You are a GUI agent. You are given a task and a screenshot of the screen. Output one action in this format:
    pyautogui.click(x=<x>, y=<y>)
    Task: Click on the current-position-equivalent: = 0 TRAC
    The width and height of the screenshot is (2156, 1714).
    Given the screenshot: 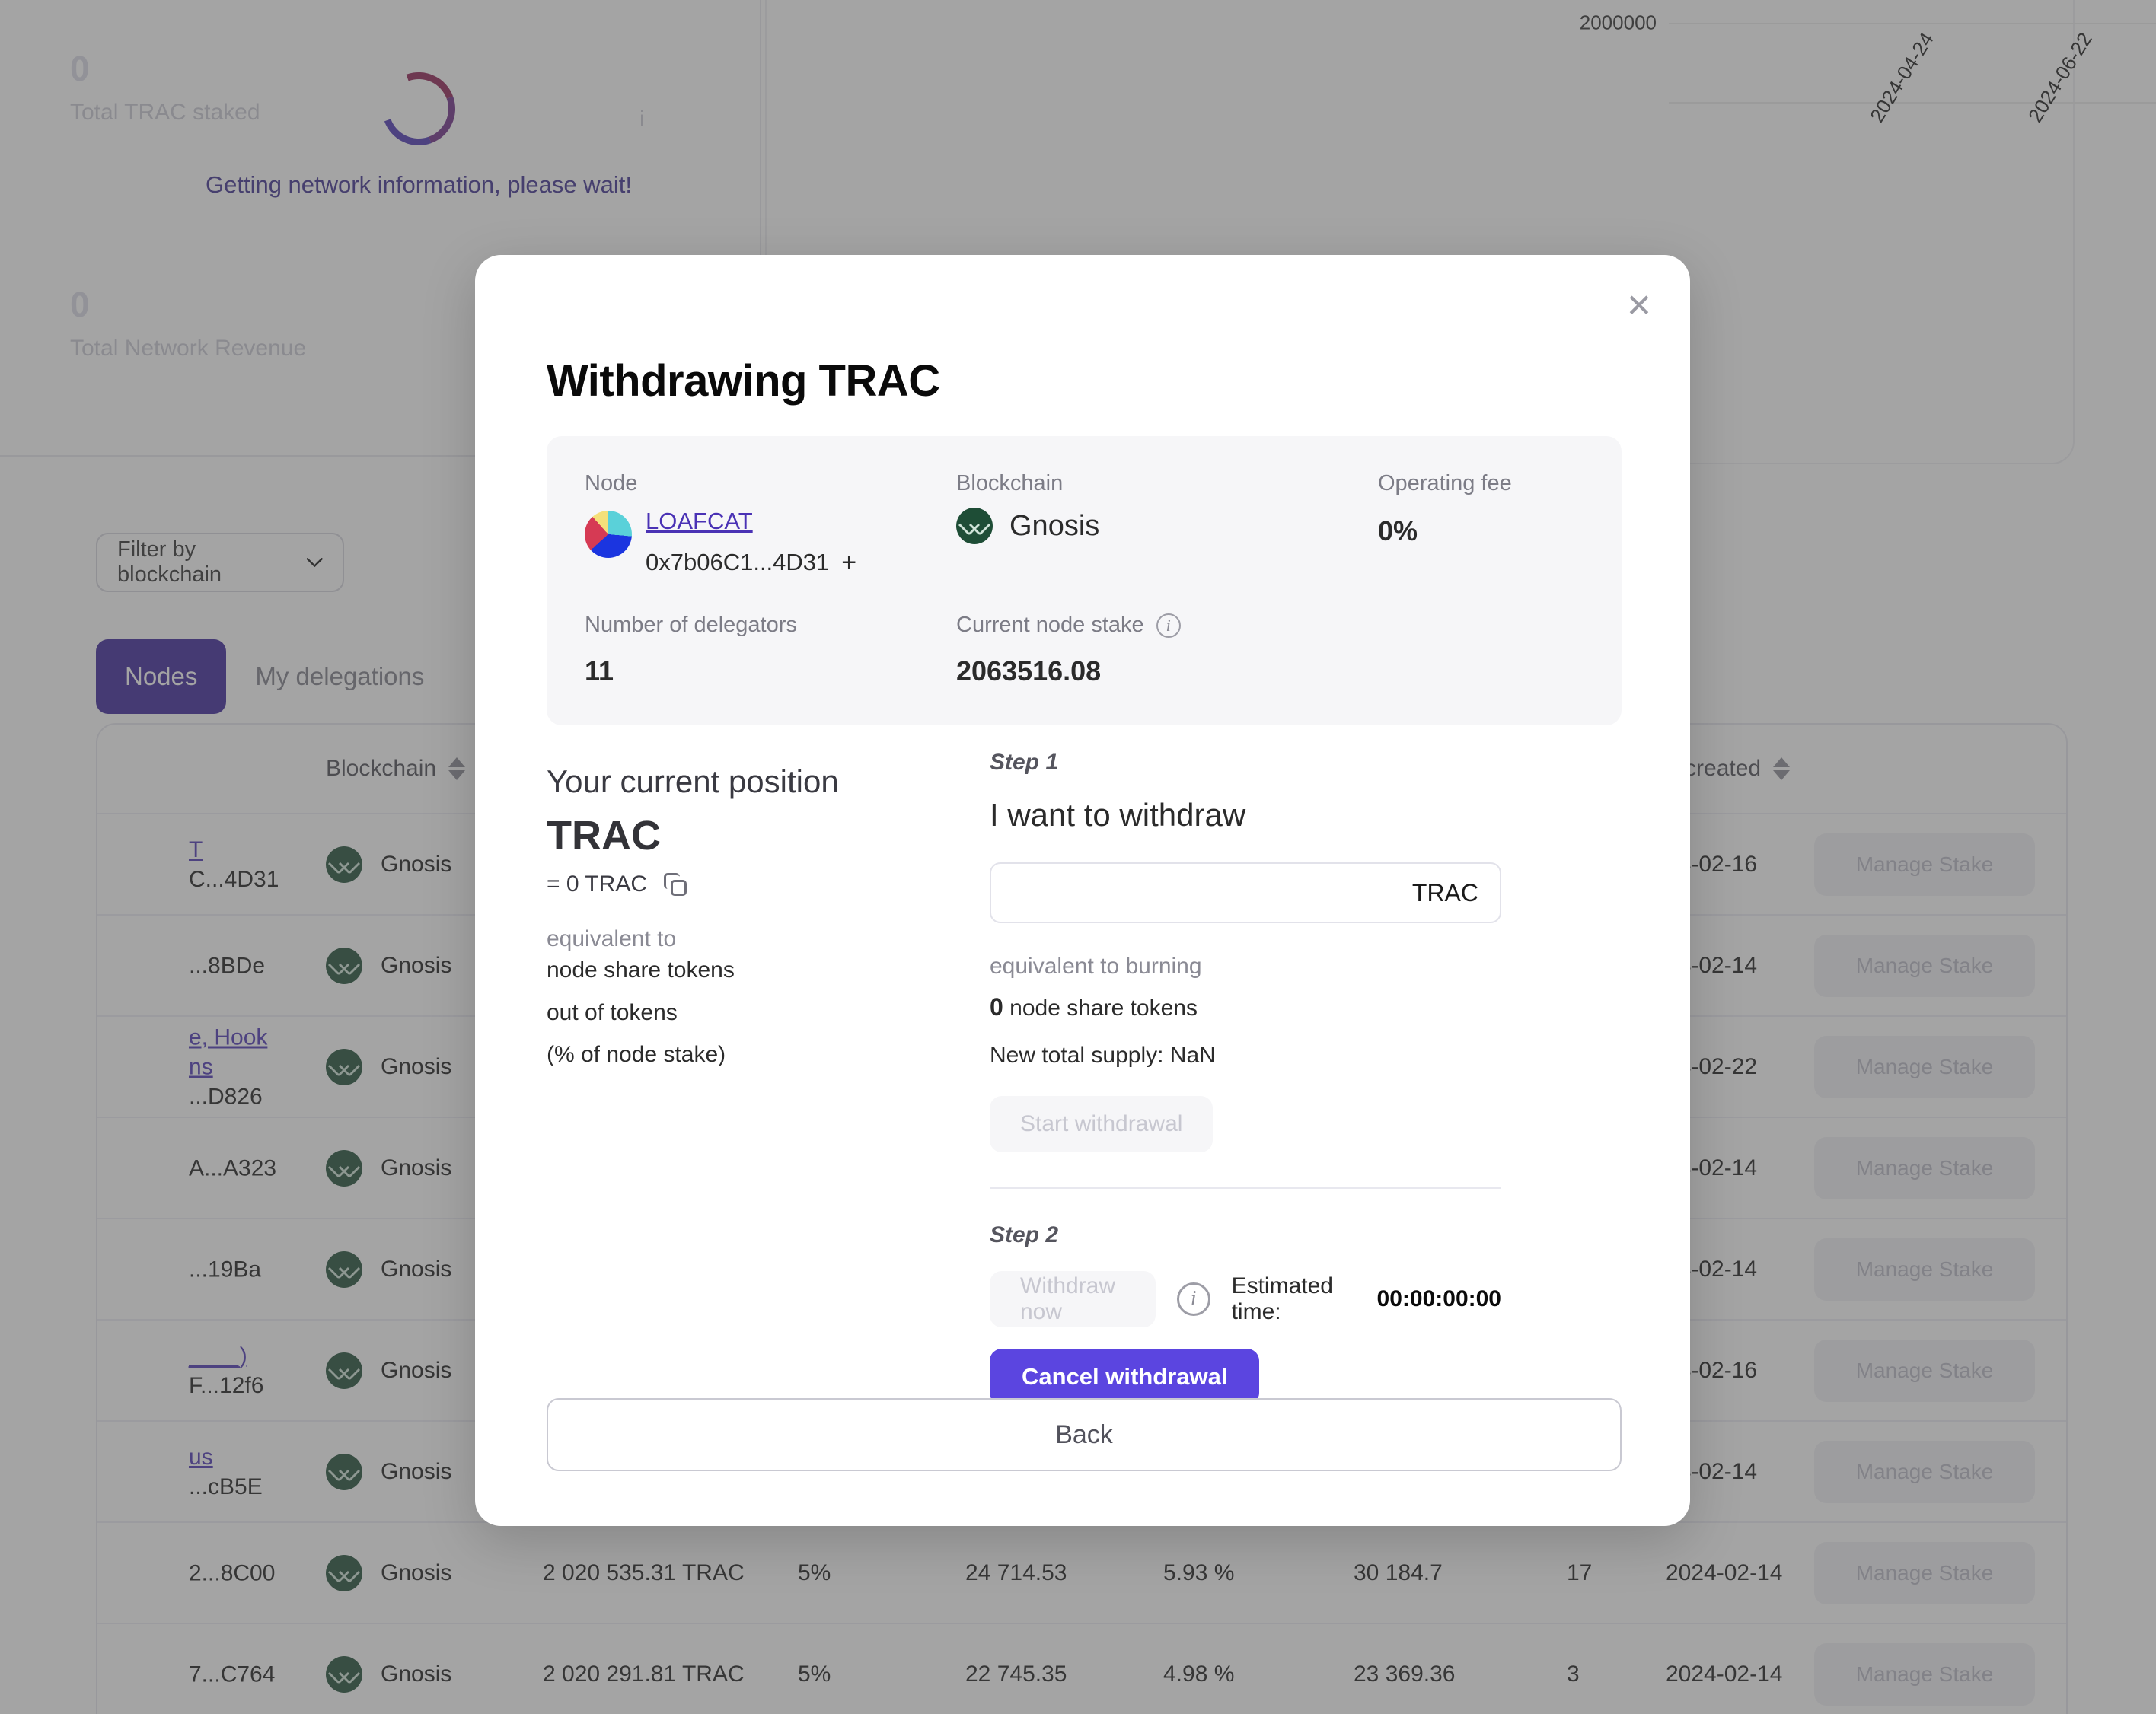 What is the action you would take?
    pyautogui.click(x=597, y=884)
    